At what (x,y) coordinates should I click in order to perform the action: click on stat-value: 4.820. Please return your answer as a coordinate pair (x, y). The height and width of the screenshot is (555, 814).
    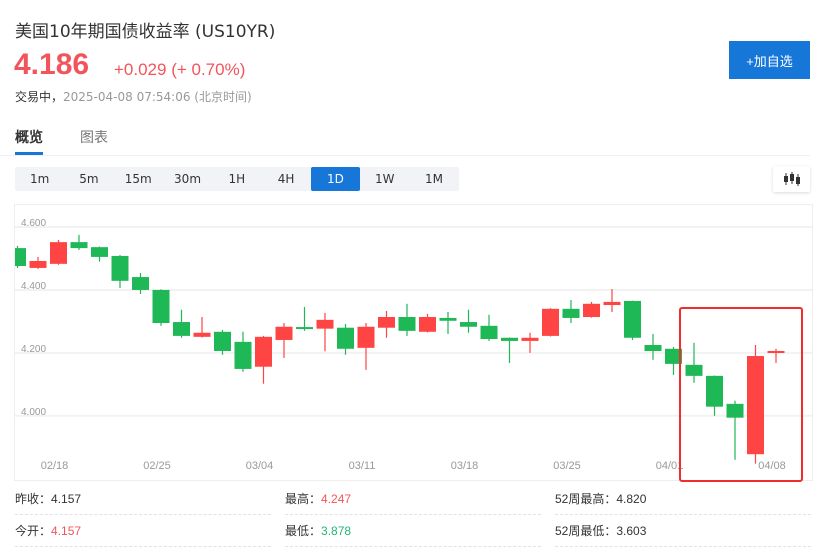
    Looking at the image, I should click on (631, 499).